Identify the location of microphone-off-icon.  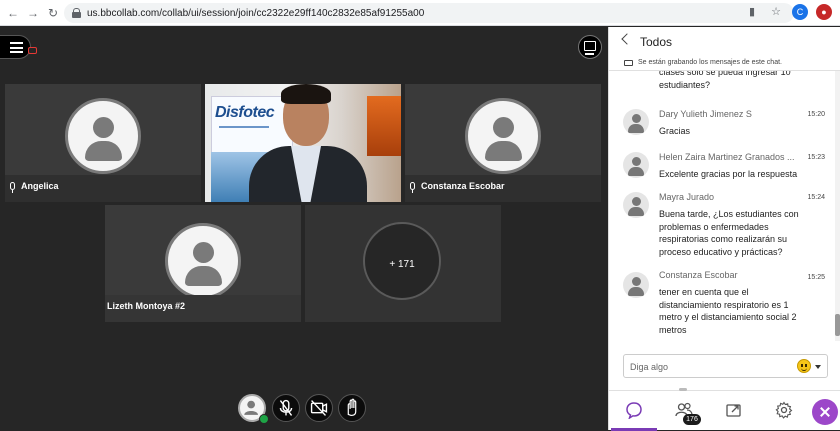
(286, 407).